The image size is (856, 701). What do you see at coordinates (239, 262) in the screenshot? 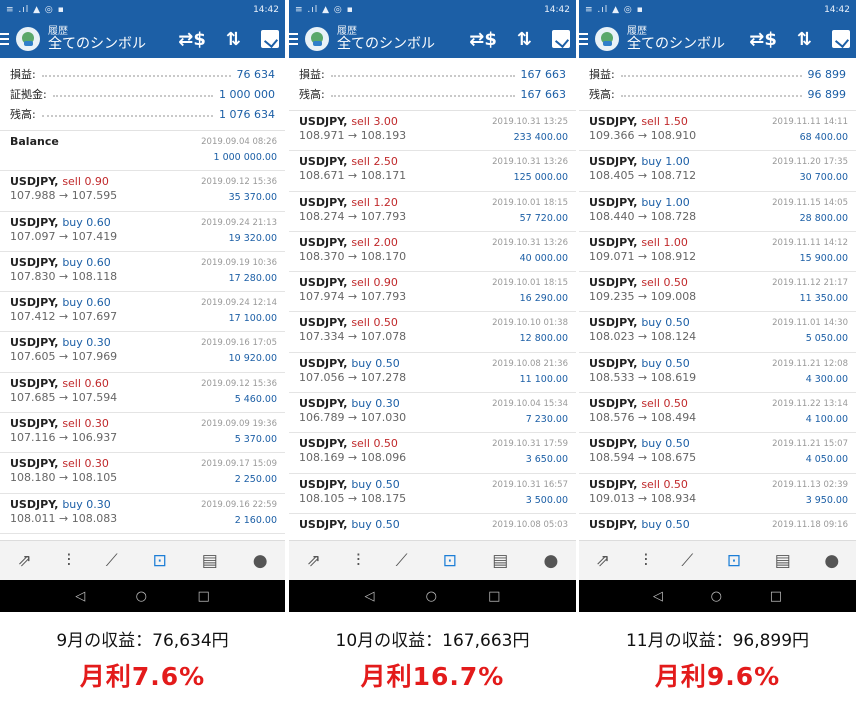
I see `trade-date: 2019.09.19 10:36` at bounding box center [239, 262].